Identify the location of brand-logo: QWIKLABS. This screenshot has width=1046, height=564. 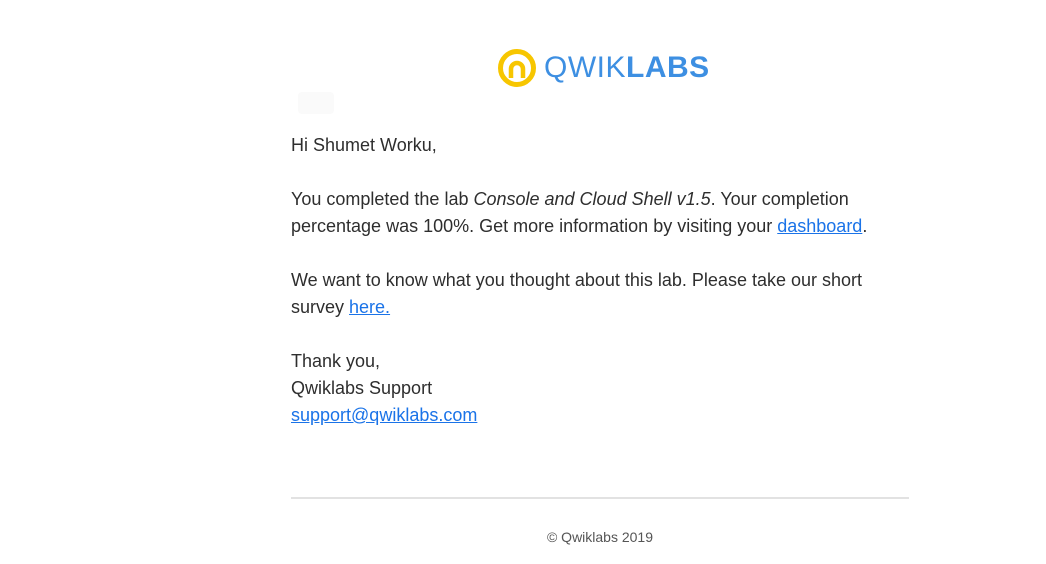
(603, 68).